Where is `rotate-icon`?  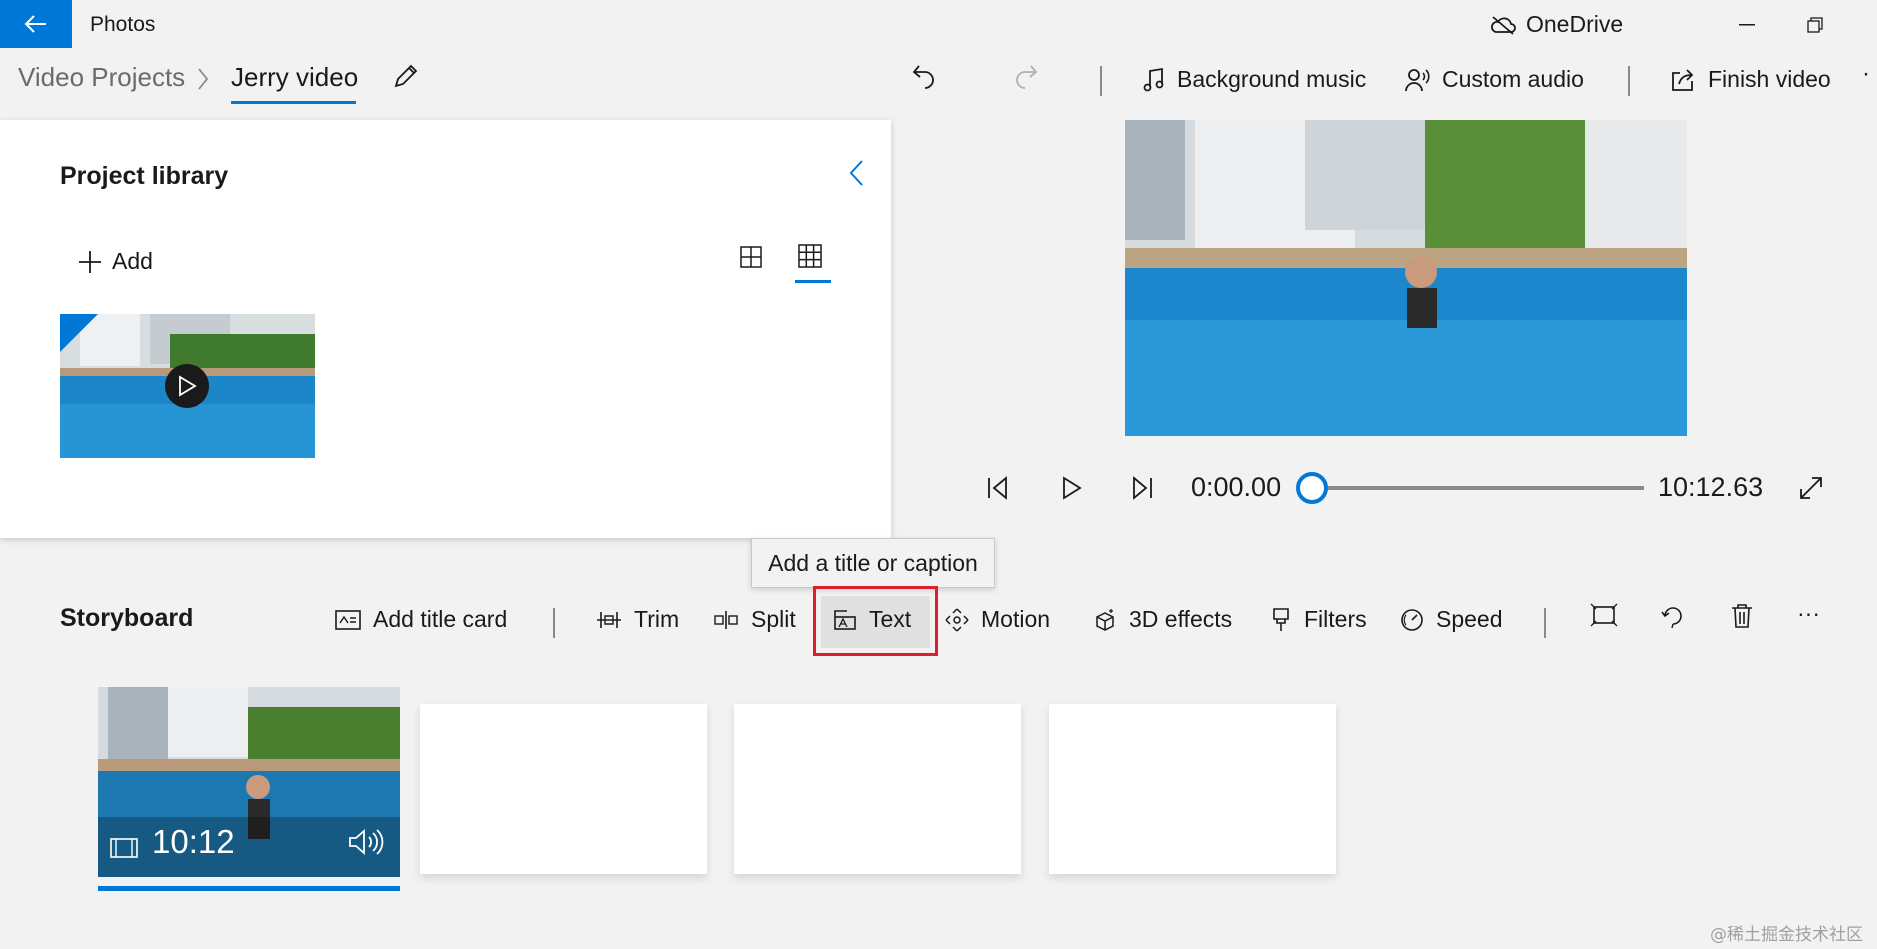 rotate-icon is located at coordinates (1673, 616).